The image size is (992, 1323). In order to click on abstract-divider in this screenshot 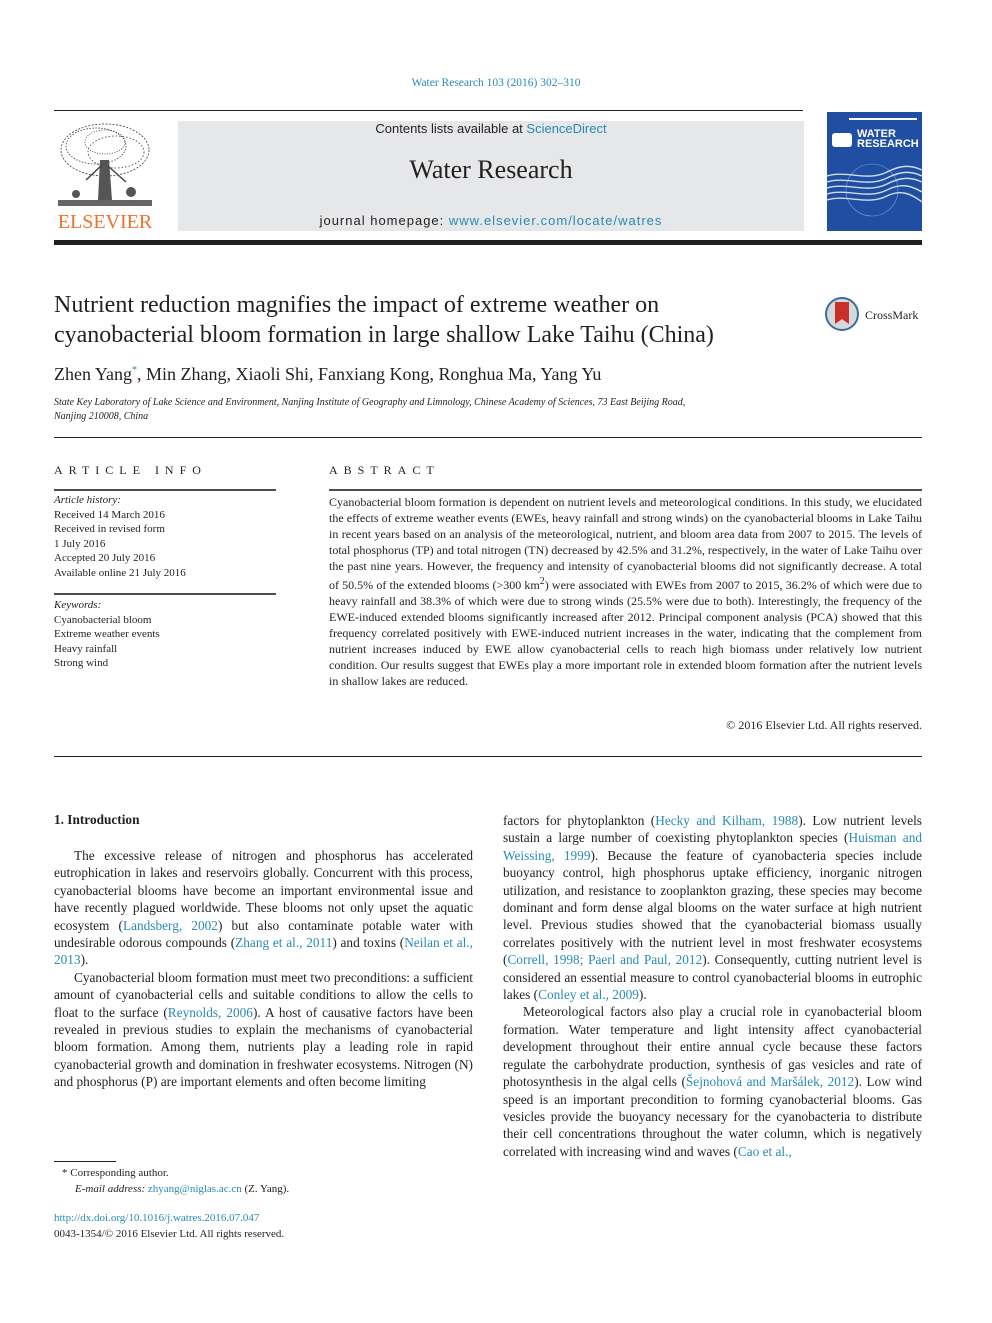, I will do `click(488, 756)`.